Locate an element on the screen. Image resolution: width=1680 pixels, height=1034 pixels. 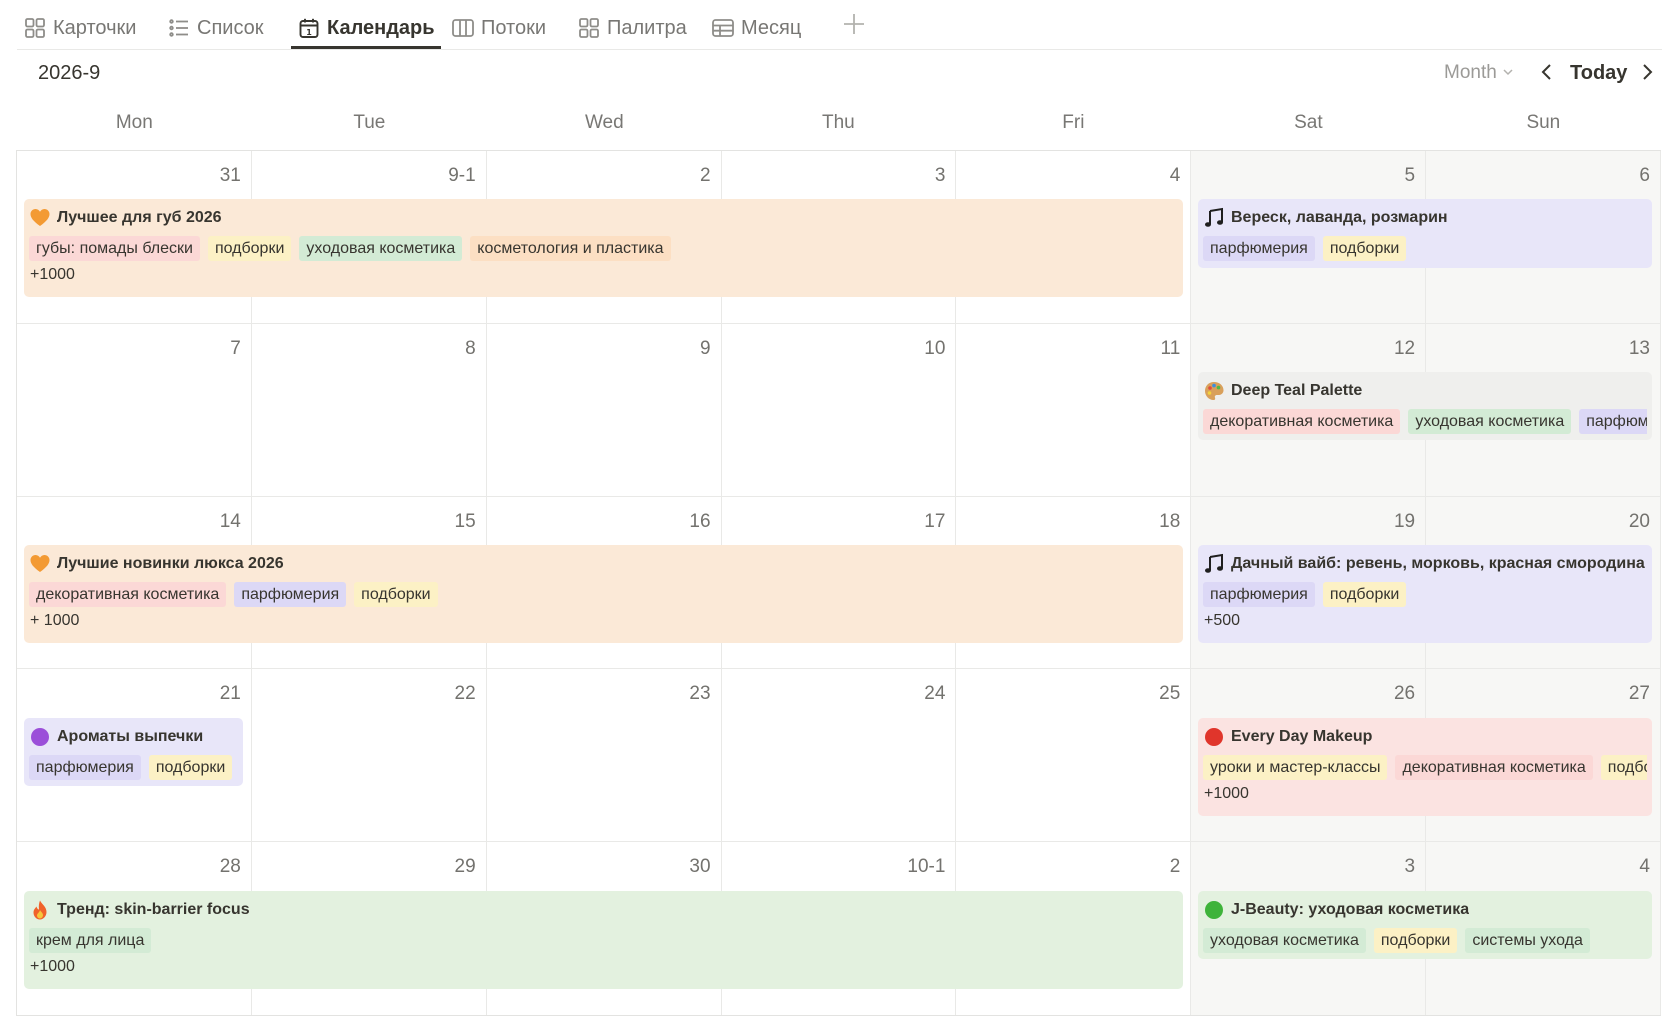
tab-label: Карточки is located at coordinates (95, 27).